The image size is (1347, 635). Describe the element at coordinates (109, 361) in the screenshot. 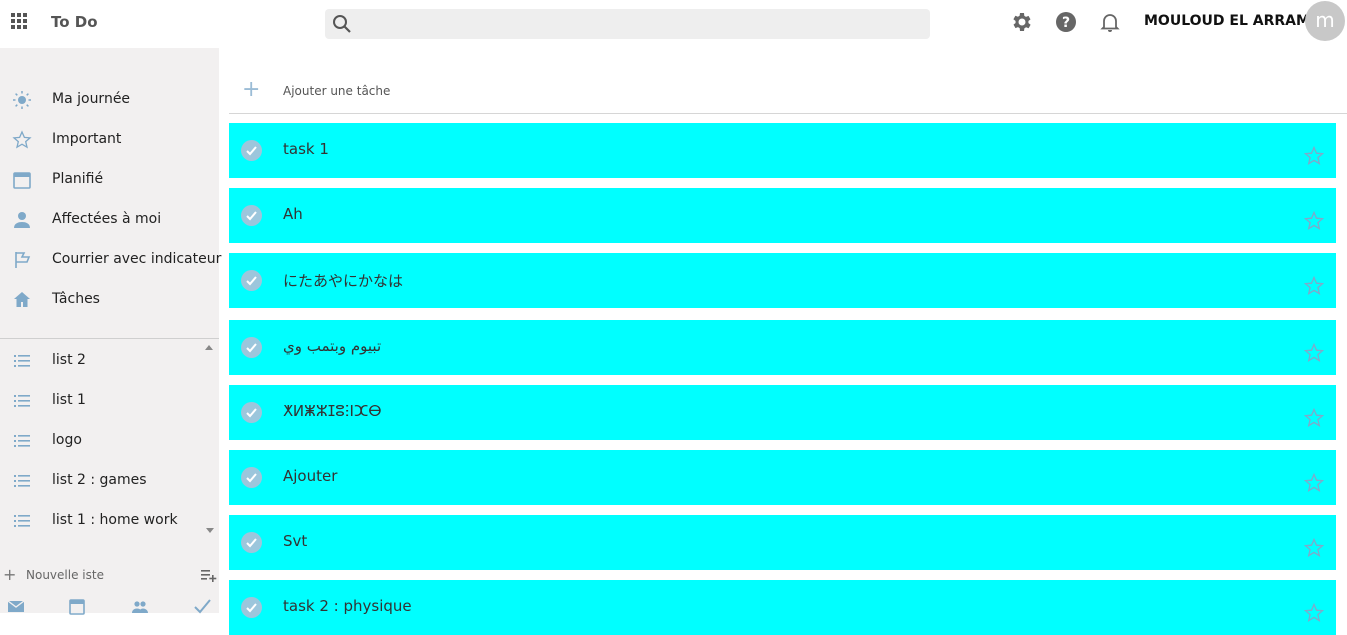

I see `sidebar-list-item: list 2` at that location.